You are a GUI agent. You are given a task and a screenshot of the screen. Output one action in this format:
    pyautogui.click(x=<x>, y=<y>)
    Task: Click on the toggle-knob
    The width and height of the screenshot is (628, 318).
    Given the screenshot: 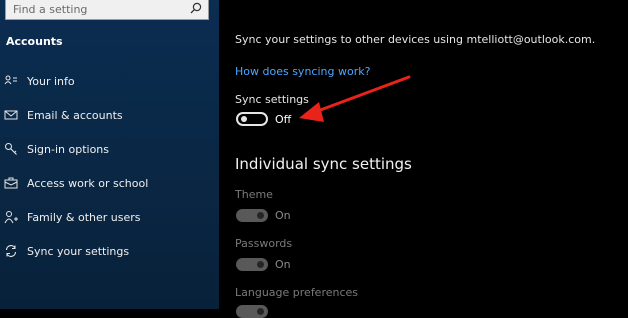 What is the action you would take?
    pyautogui.click(x=260, y=311)
    